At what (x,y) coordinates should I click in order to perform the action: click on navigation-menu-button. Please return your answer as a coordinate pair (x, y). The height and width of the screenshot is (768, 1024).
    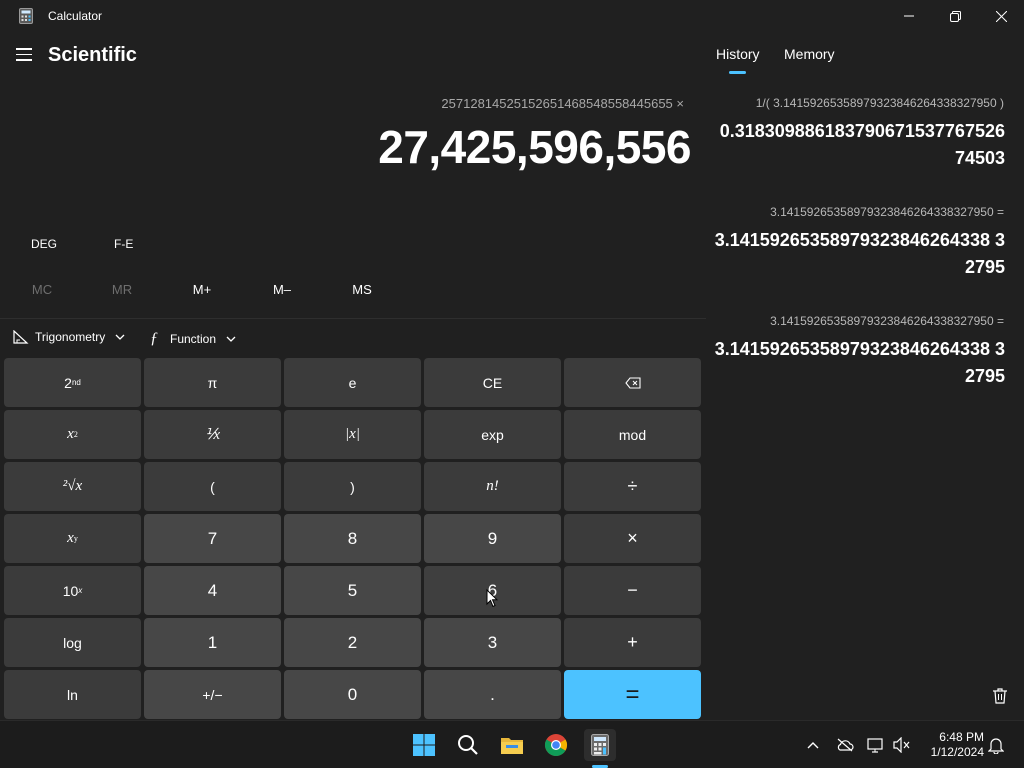
    Looking at the image, I should click on (25, 55).